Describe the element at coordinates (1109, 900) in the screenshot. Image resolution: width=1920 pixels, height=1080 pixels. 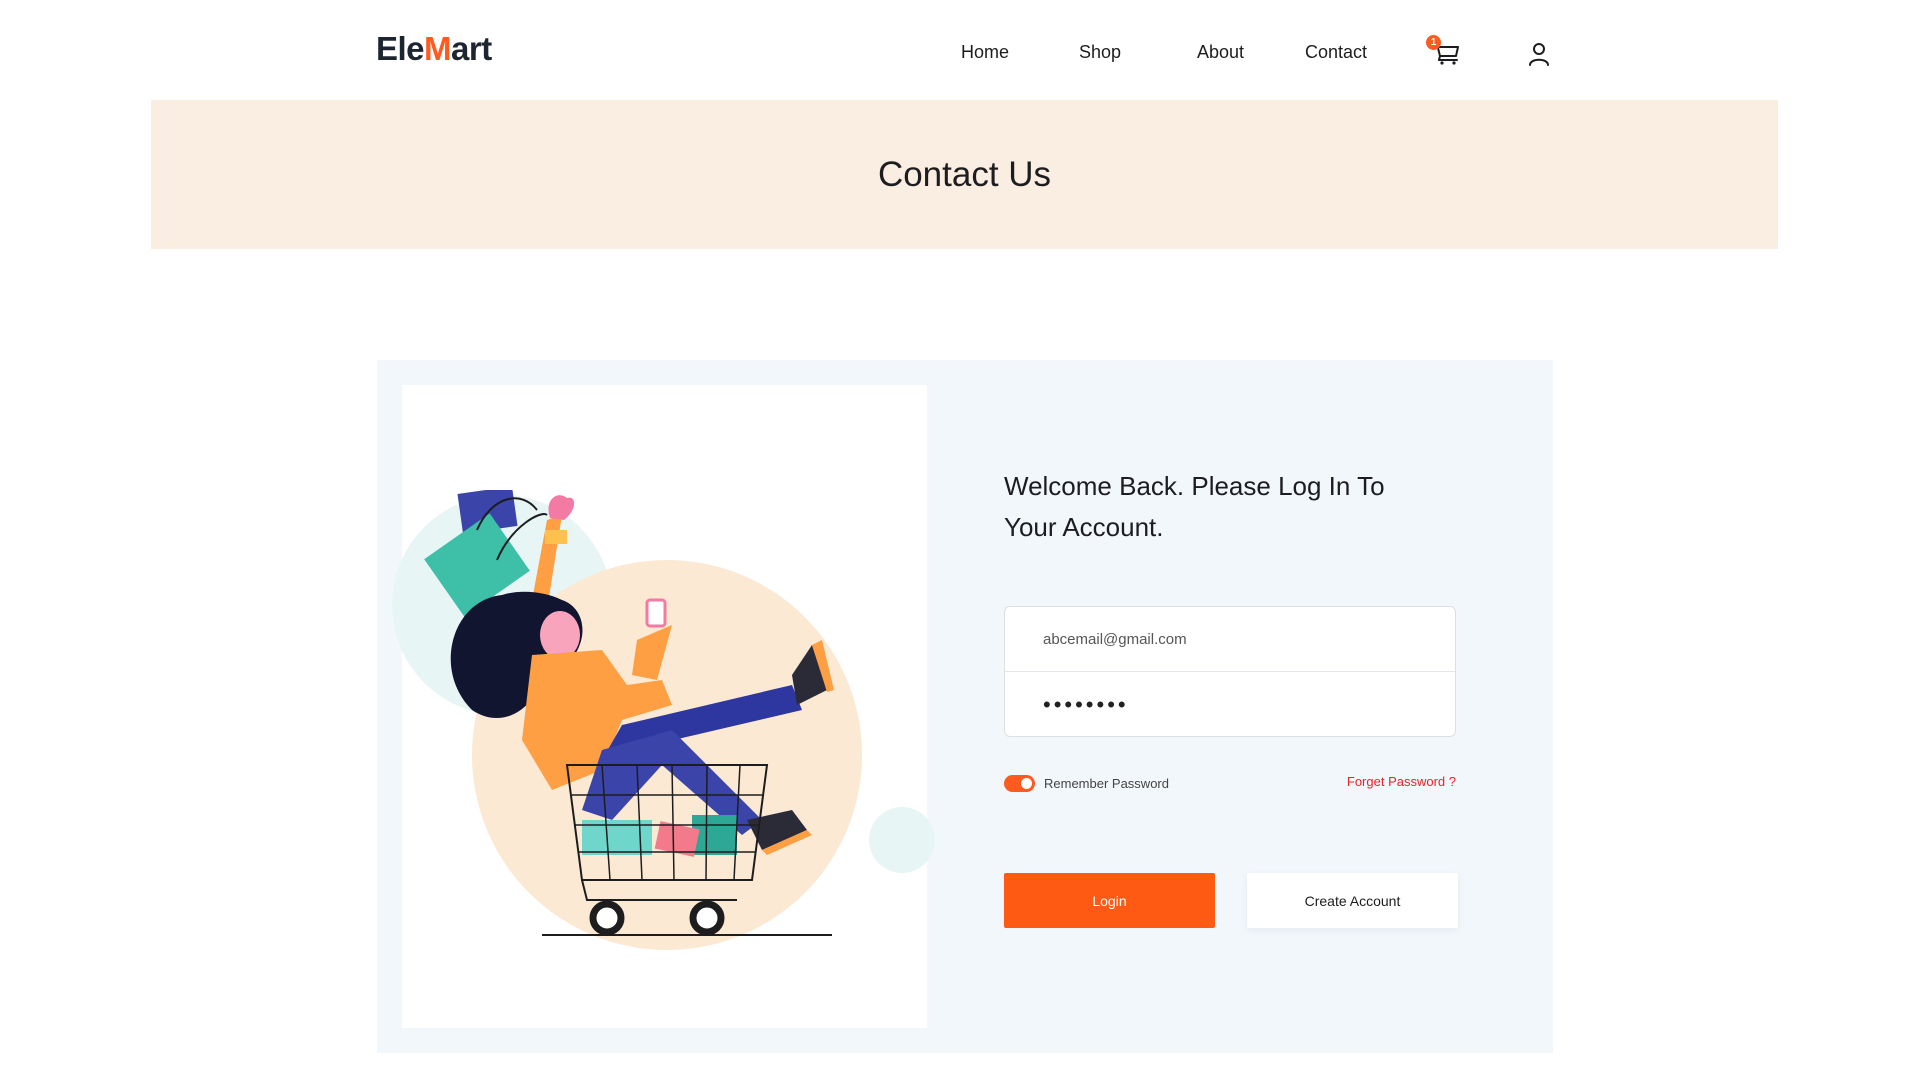
I see `login-button: Login` at that location.